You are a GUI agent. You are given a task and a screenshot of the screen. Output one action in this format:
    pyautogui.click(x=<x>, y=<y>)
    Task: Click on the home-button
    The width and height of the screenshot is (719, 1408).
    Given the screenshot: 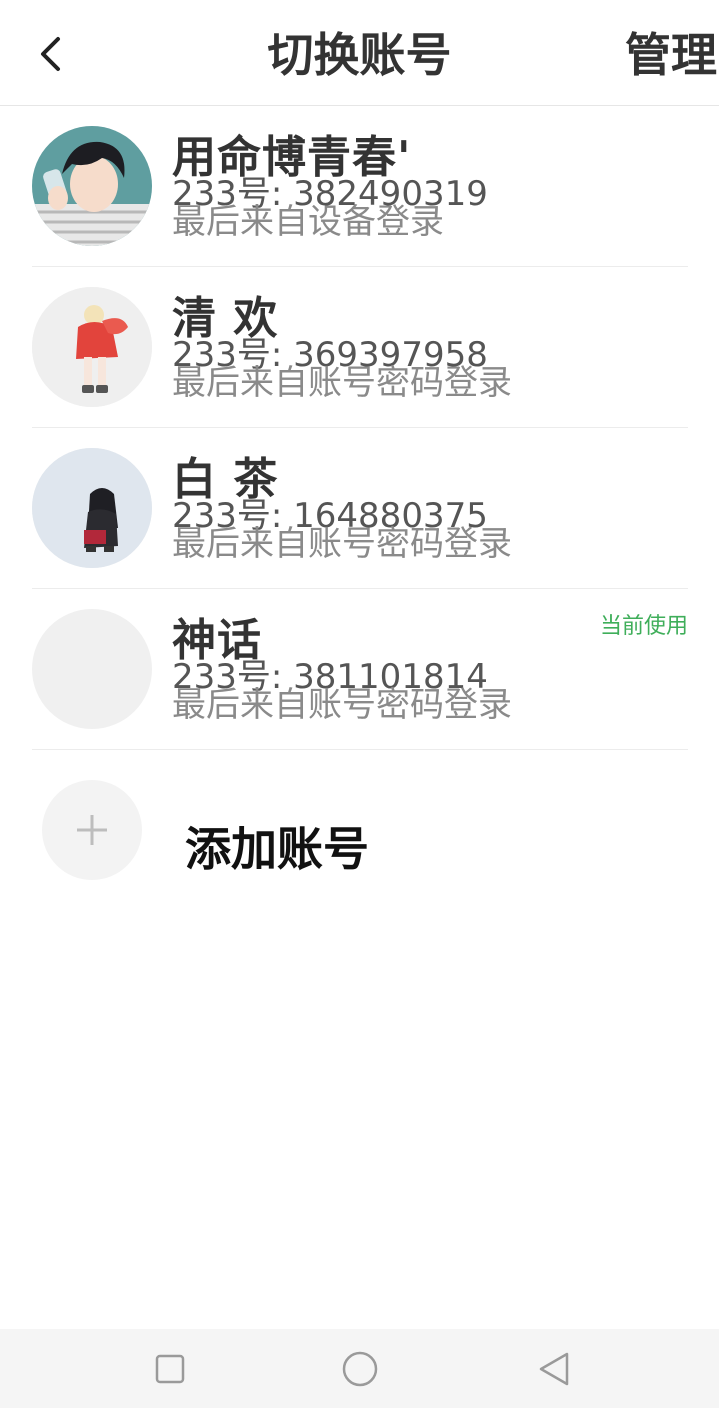 What is the action you would take?
    pyautogui.click(x=360, y=1369)
    